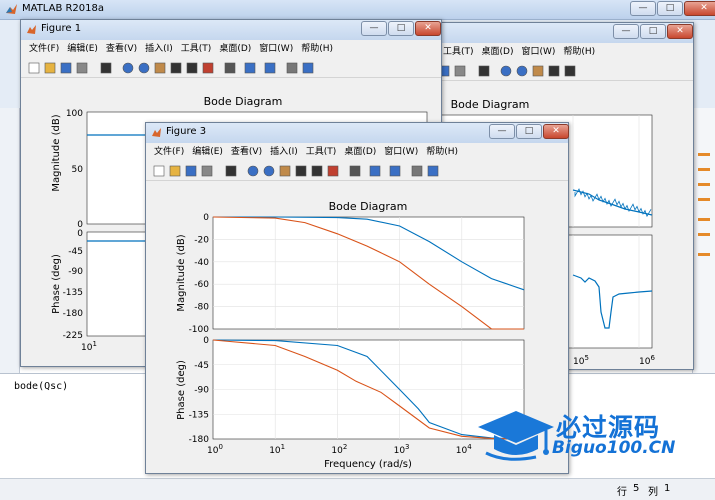  I want to click on figure3-mag-axes, so click(368, 273).